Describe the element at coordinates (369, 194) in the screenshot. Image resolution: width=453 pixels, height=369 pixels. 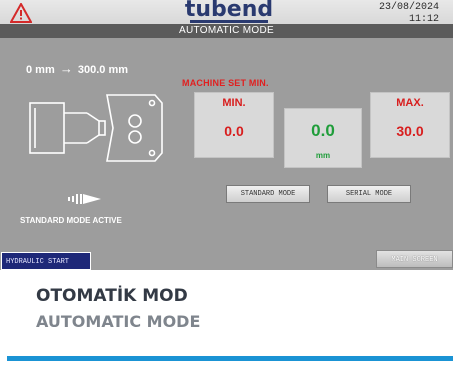
I see `serial-mode-button: SERIAL MODE` at that location.